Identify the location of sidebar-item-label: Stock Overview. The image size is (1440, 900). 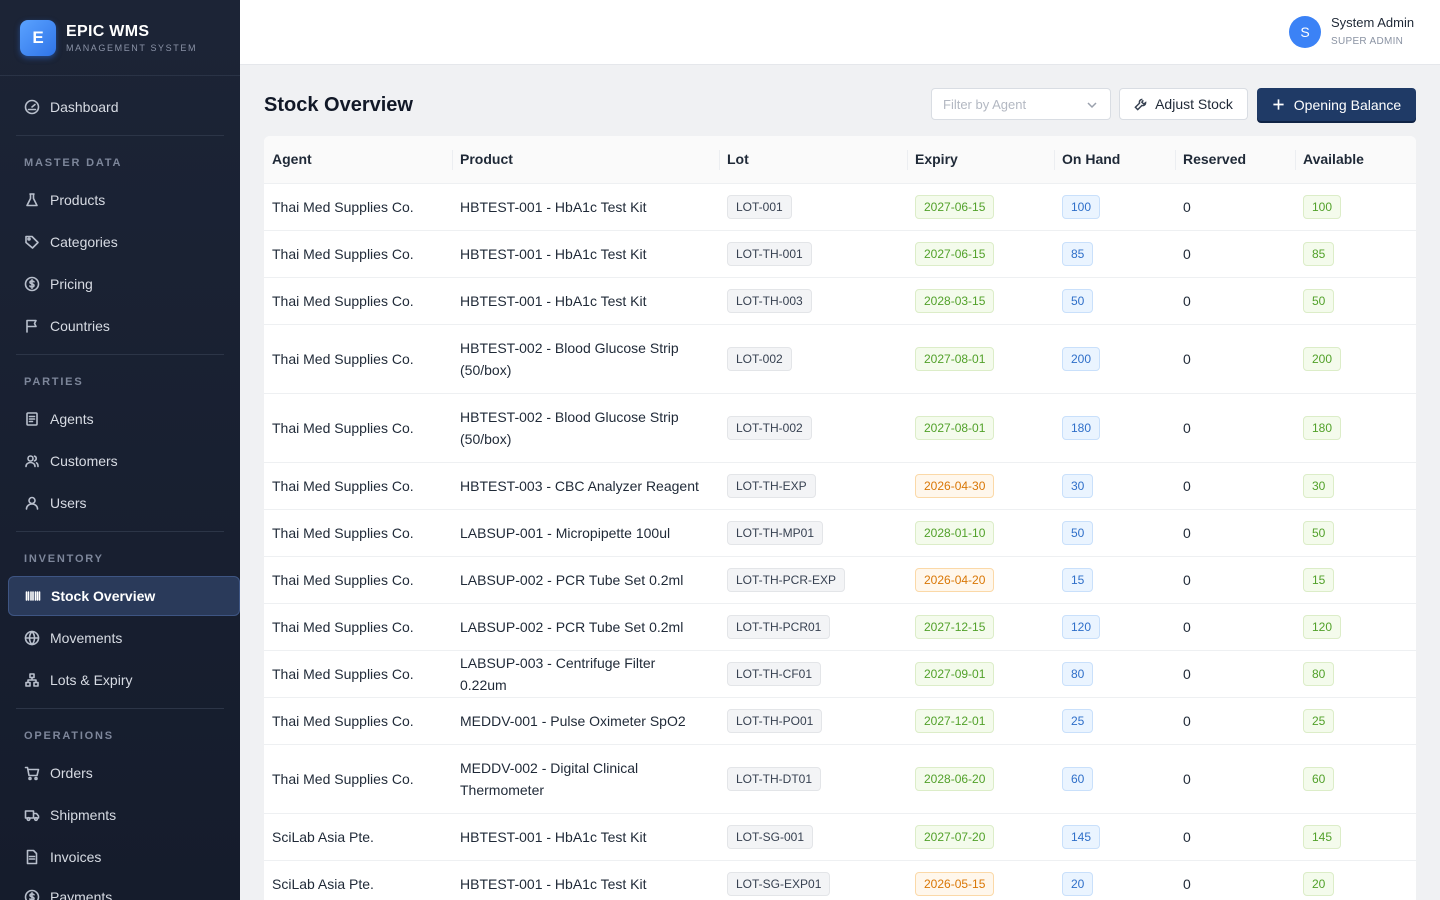
(103, 596).